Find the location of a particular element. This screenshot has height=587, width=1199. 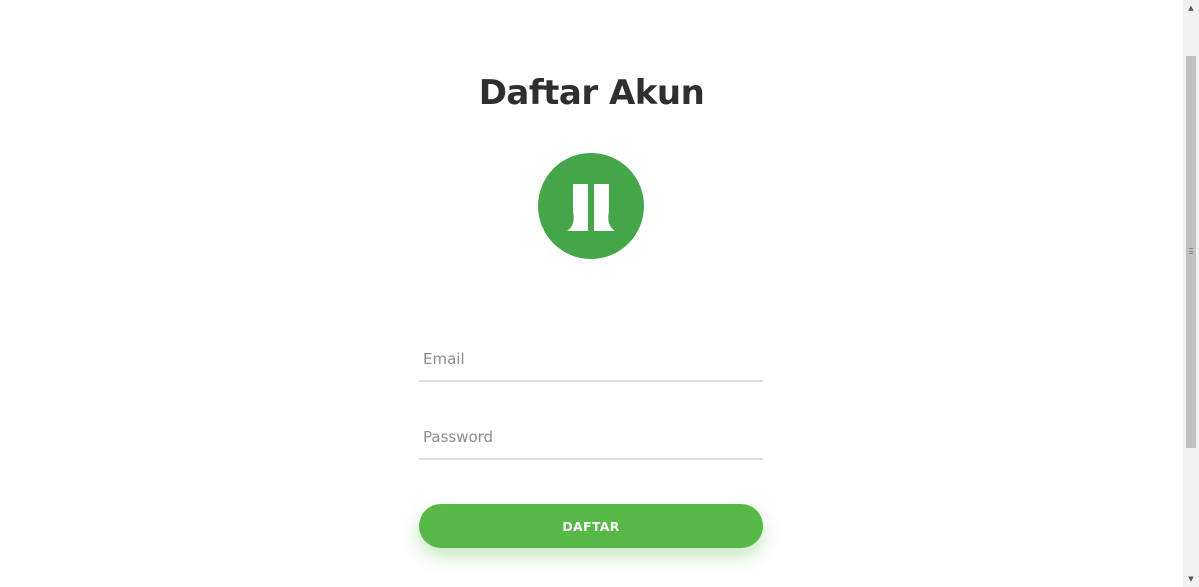

password-field is located at coordinates (591, 438).